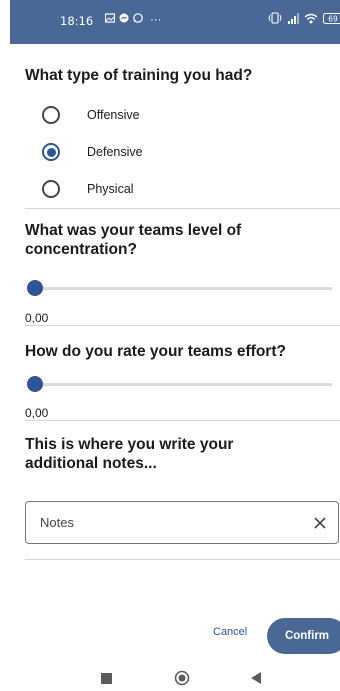 The height and width of the screenshot is (691, 340). What do you see at coordinates (110, 189) in the screenshot?
I see `radio-label: Physical` at bounding box center [110, 189].